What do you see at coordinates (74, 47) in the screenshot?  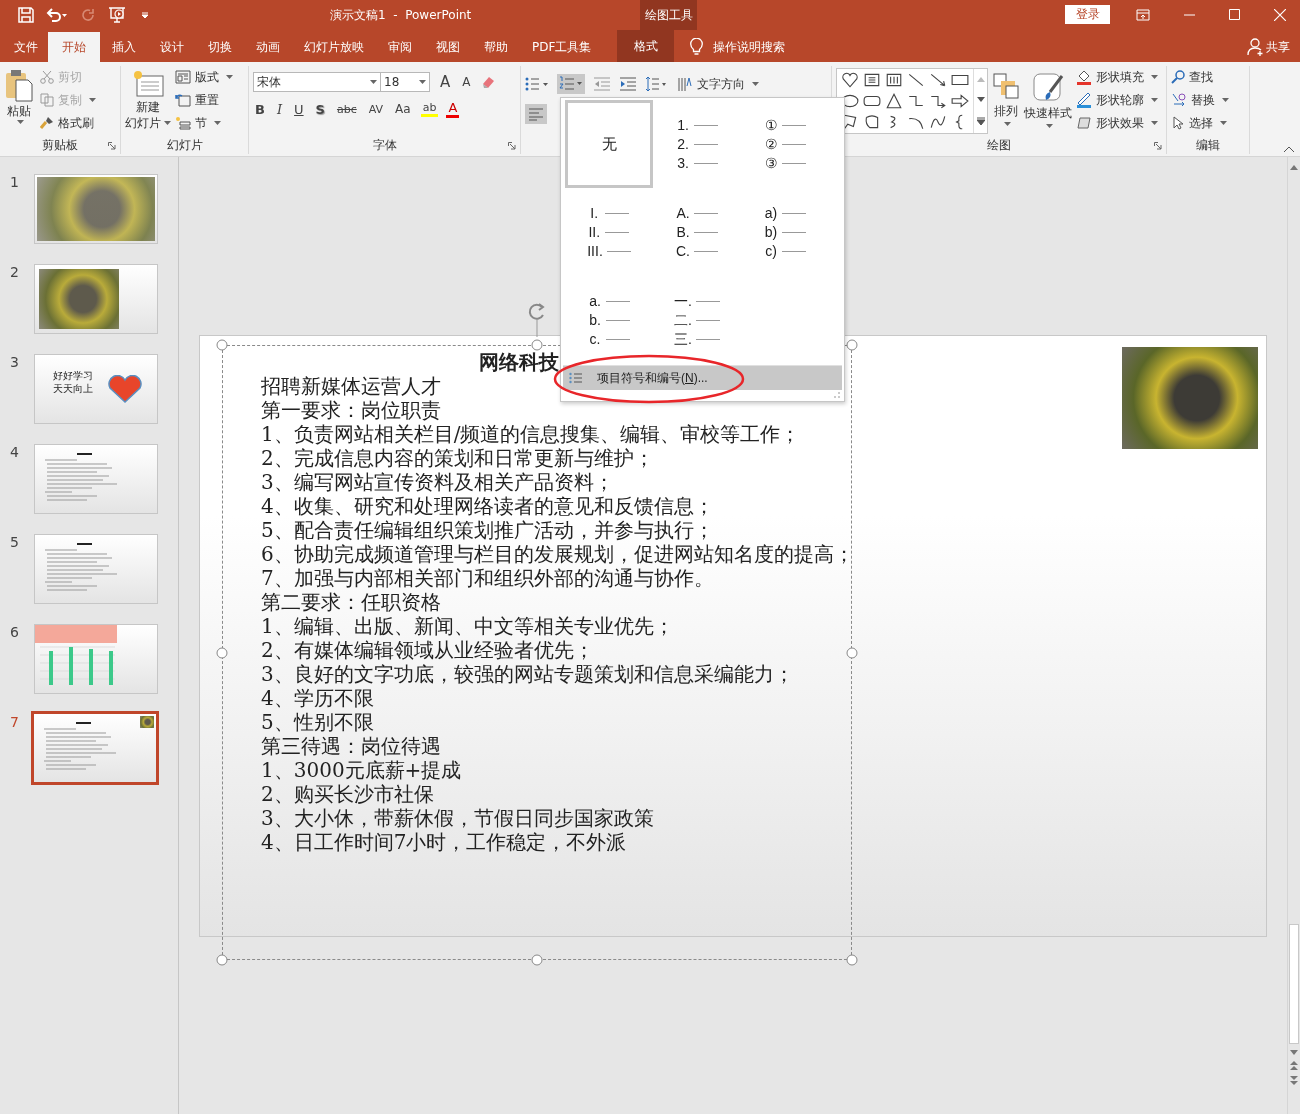 I see `ribbon-tab: 开始` at bounding box center [74, 47].